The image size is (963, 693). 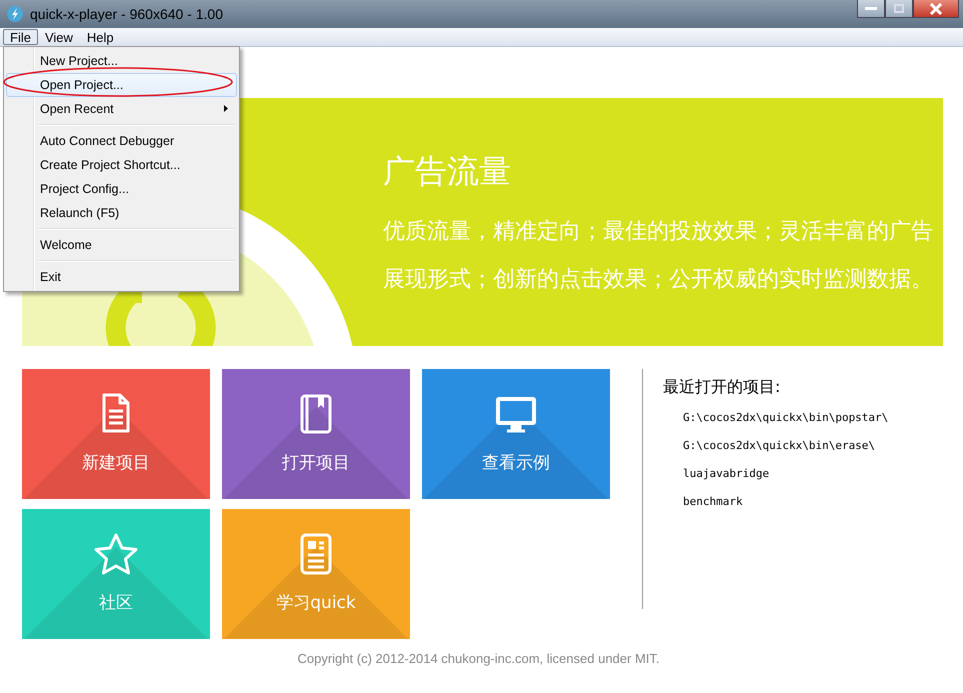 What do you see at coordinates (775, 502) in the screenshot?
I see `recent-project-link: benchmark` at bounding box center [775, 502].